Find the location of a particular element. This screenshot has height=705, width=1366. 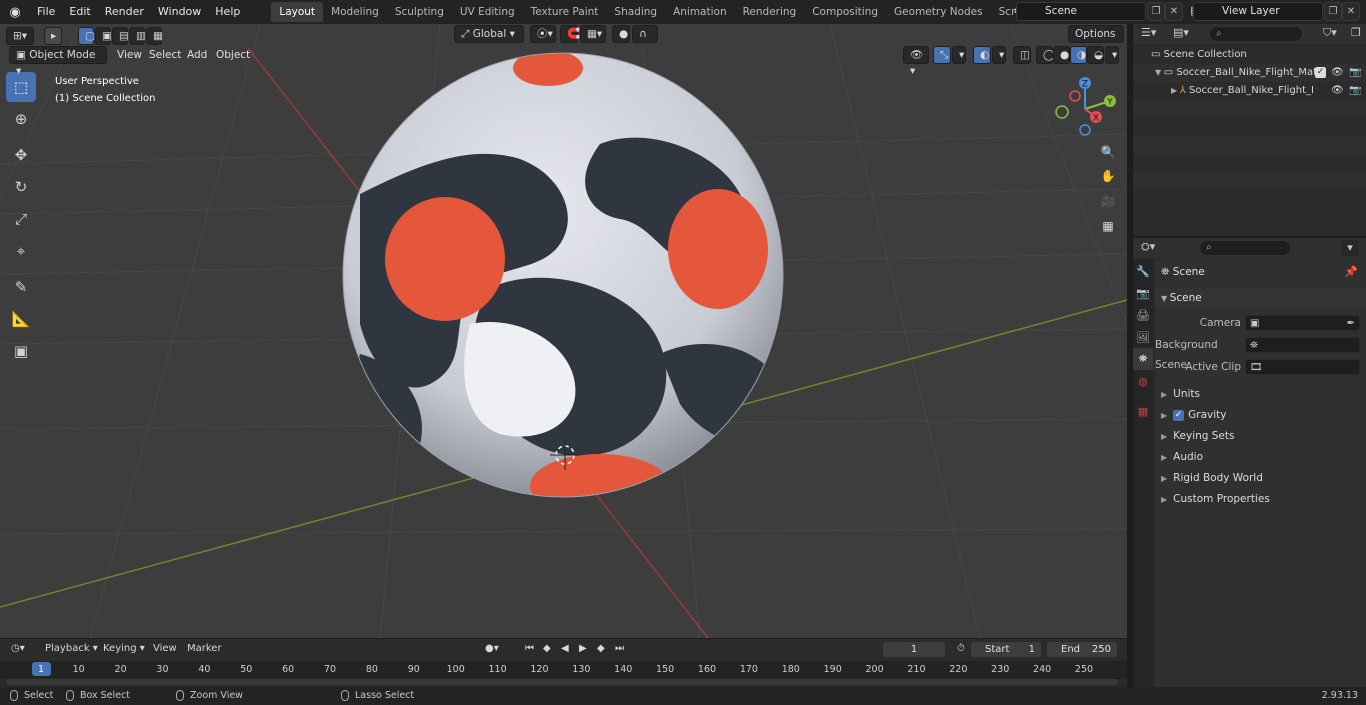

add-cube-tool-icon: ▣ is located at coordinates (21, 351).